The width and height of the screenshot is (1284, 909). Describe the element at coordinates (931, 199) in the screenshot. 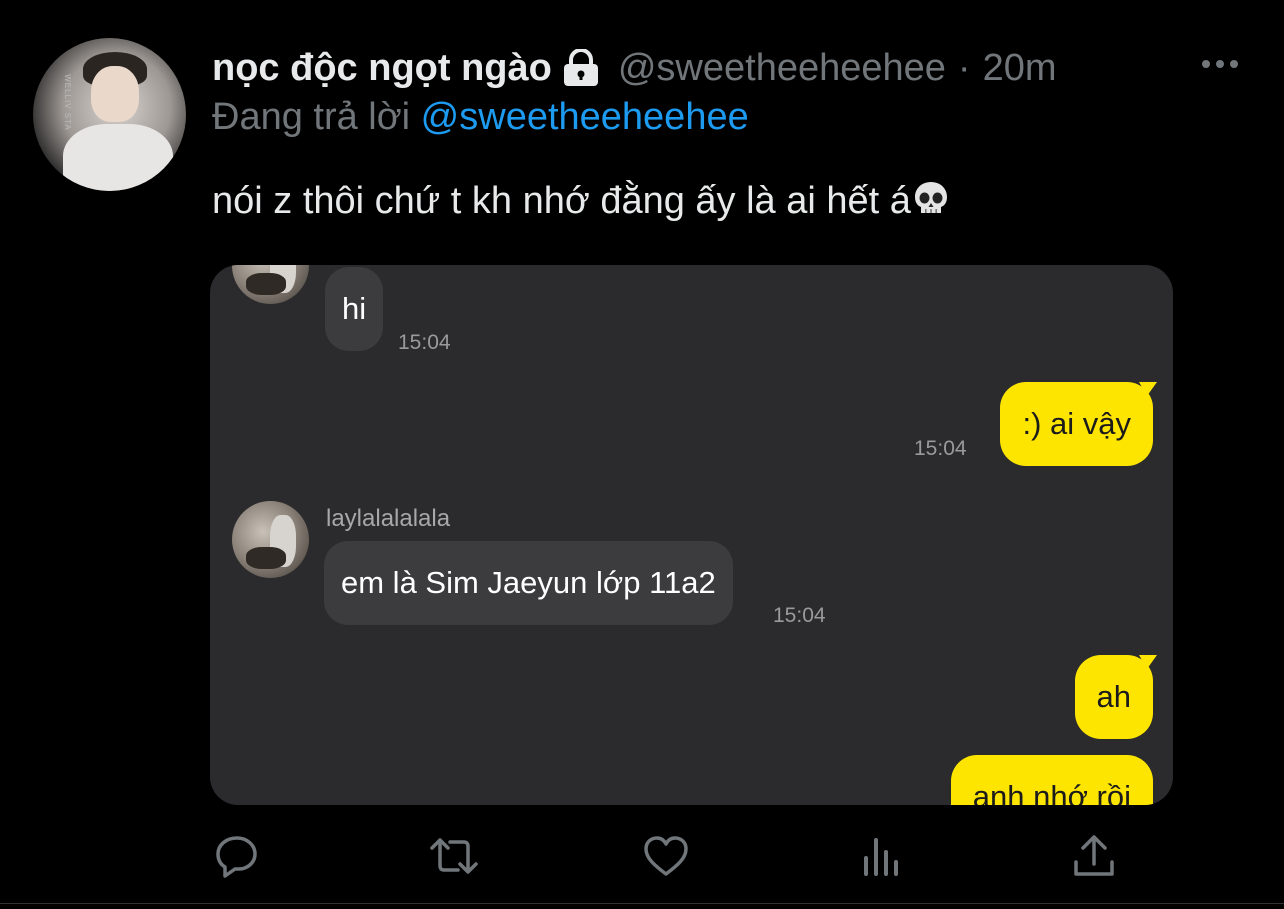

I see `skull-emoji-icon` at that location.